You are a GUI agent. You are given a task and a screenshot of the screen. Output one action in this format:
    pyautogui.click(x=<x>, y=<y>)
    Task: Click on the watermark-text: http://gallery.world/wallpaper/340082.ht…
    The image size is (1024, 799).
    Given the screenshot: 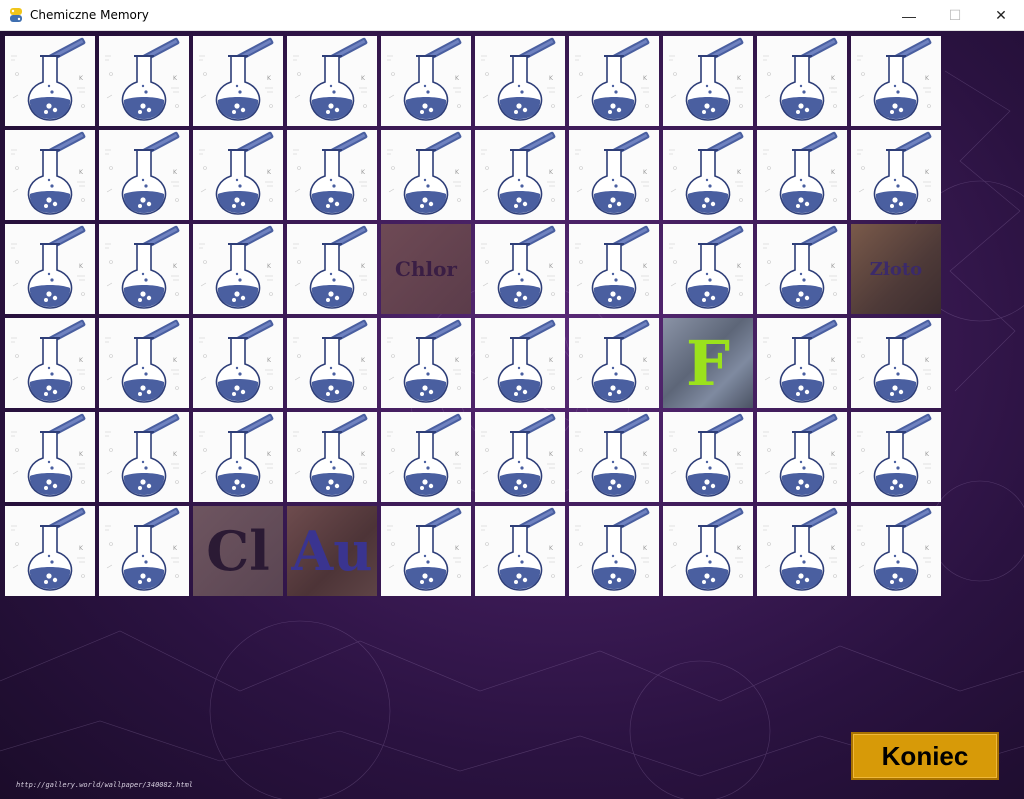 What is the action you would take?
    pyautogui.click(x=105, y=785)
    